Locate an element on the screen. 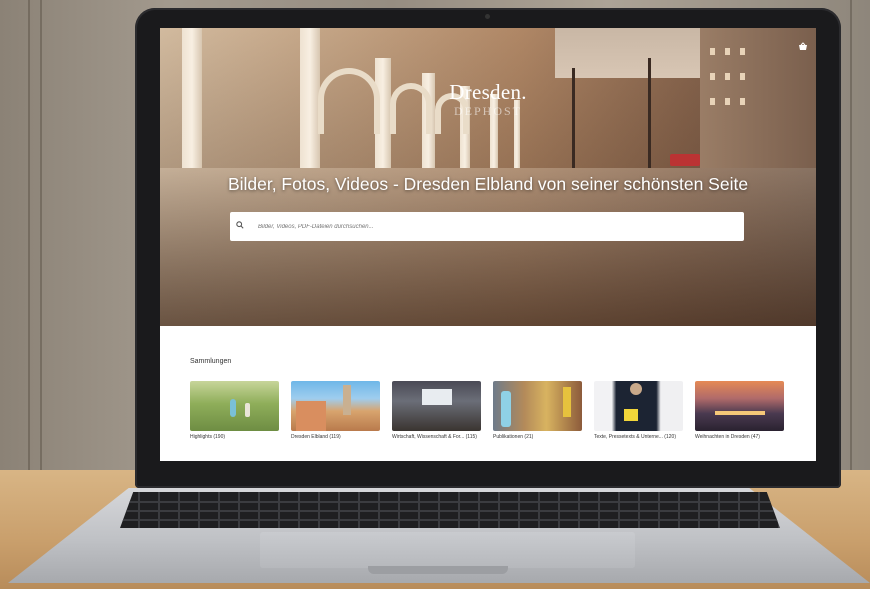 This screenshot has width=870, height=589. site-logo-subtitle: DEPHOST is located at coordinates (487, 111).